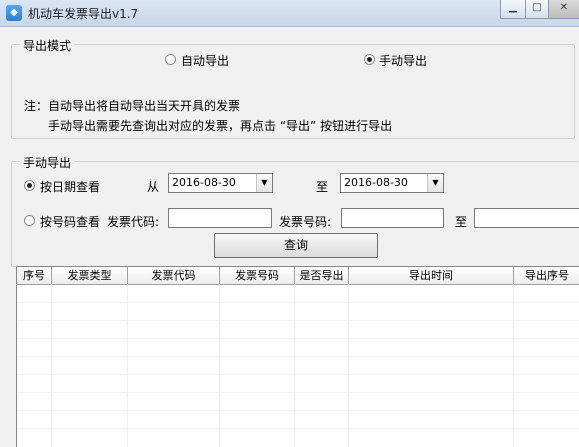 This screenshot has height=447, width=579. Describe the element at coordinates (29, 220) in the screenshot. I see `by-number-radio` at that location.